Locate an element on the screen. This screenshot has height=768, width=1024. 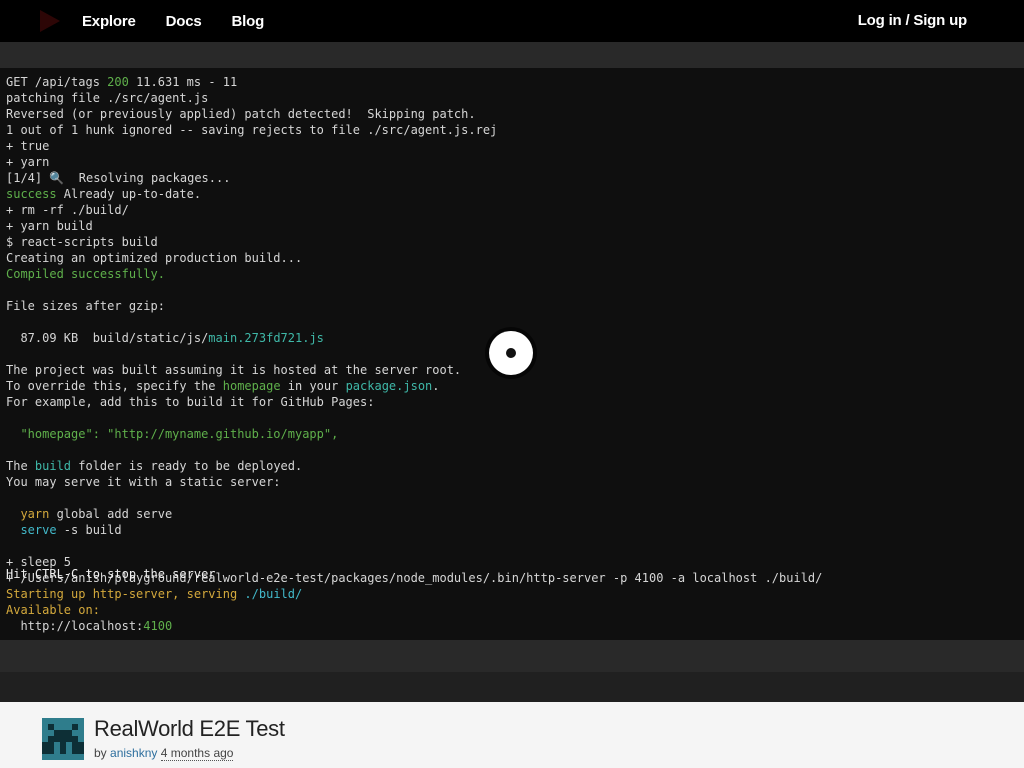
terminal-line: Compiled successfully. is located at coordinates (414, 274).